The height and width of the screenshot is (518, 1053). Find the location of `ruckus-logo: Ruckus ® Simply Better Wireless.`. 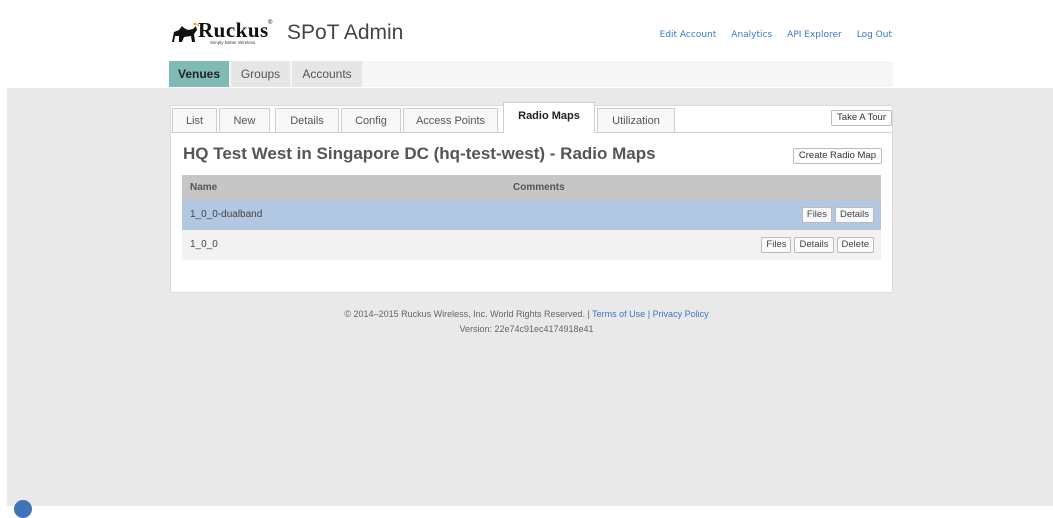

ruckus-logo: Ruckus ® Simply Better Wireless. is located at coordinates (224, 32).